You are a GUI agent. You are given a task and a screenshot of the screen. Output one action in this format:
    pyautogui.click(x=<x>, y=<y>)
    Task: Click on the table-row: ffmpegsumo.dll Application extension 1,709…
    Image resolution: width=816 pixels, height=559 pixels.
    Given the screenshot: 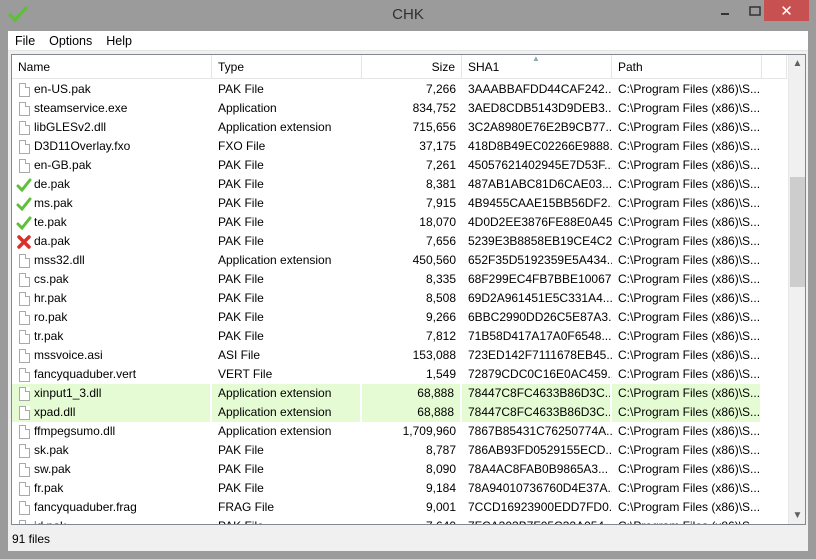 What is the action you would take?
    pyautogui.click(x=399, y=431)
    